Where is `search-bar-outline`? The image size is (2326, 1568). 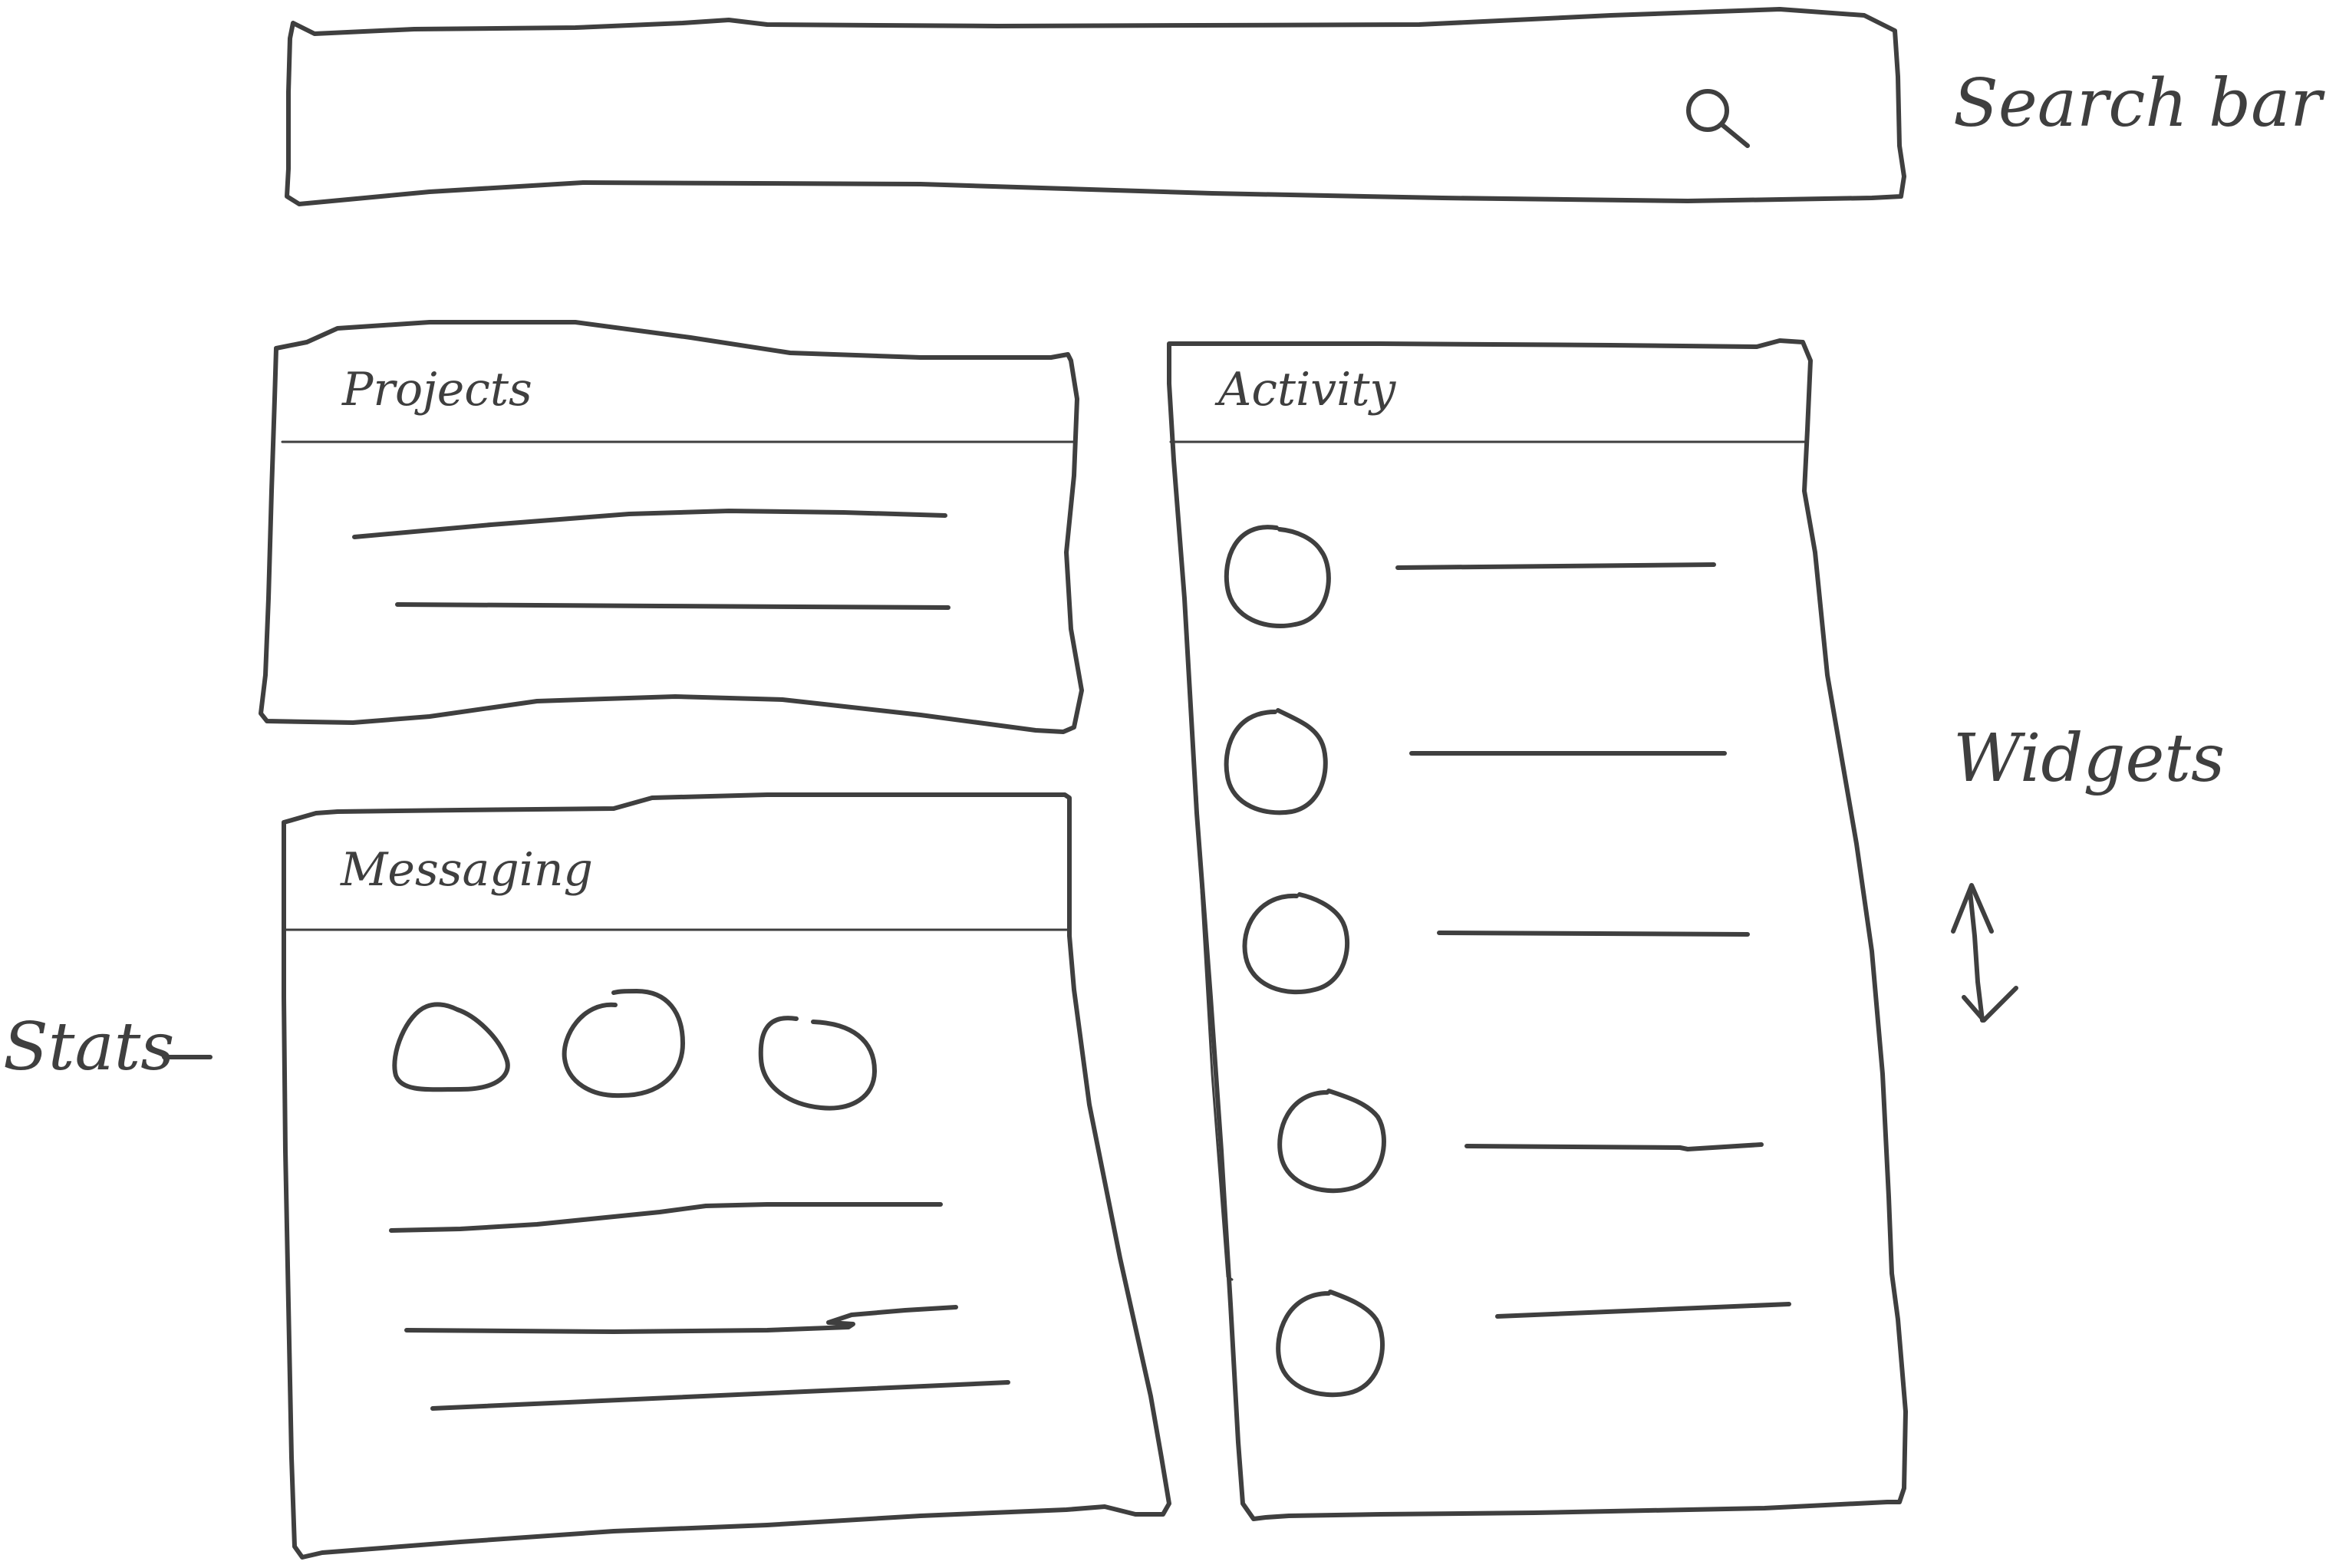 search-bar-outline is located at coordinates (1095, 106).